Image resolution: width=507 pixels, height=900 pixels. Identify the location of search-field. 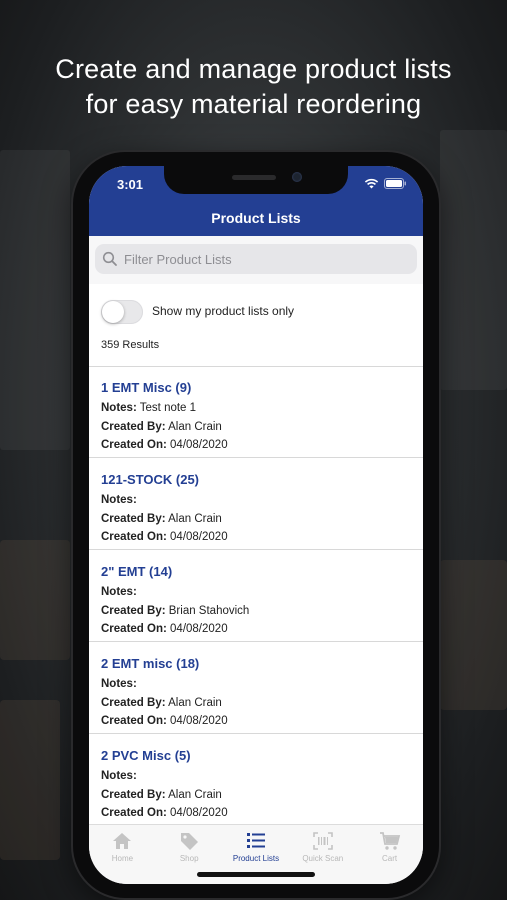
(256, 259).